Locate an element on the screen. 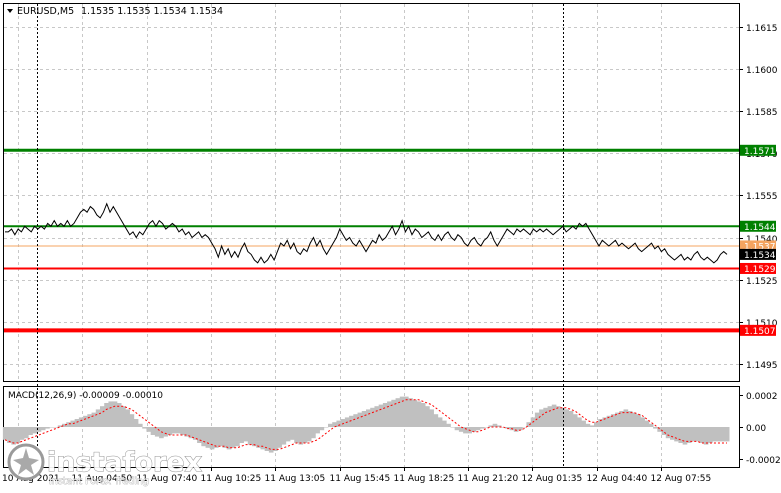  macd-tick-label: -0.0002 is located at coordinates (763, 461).